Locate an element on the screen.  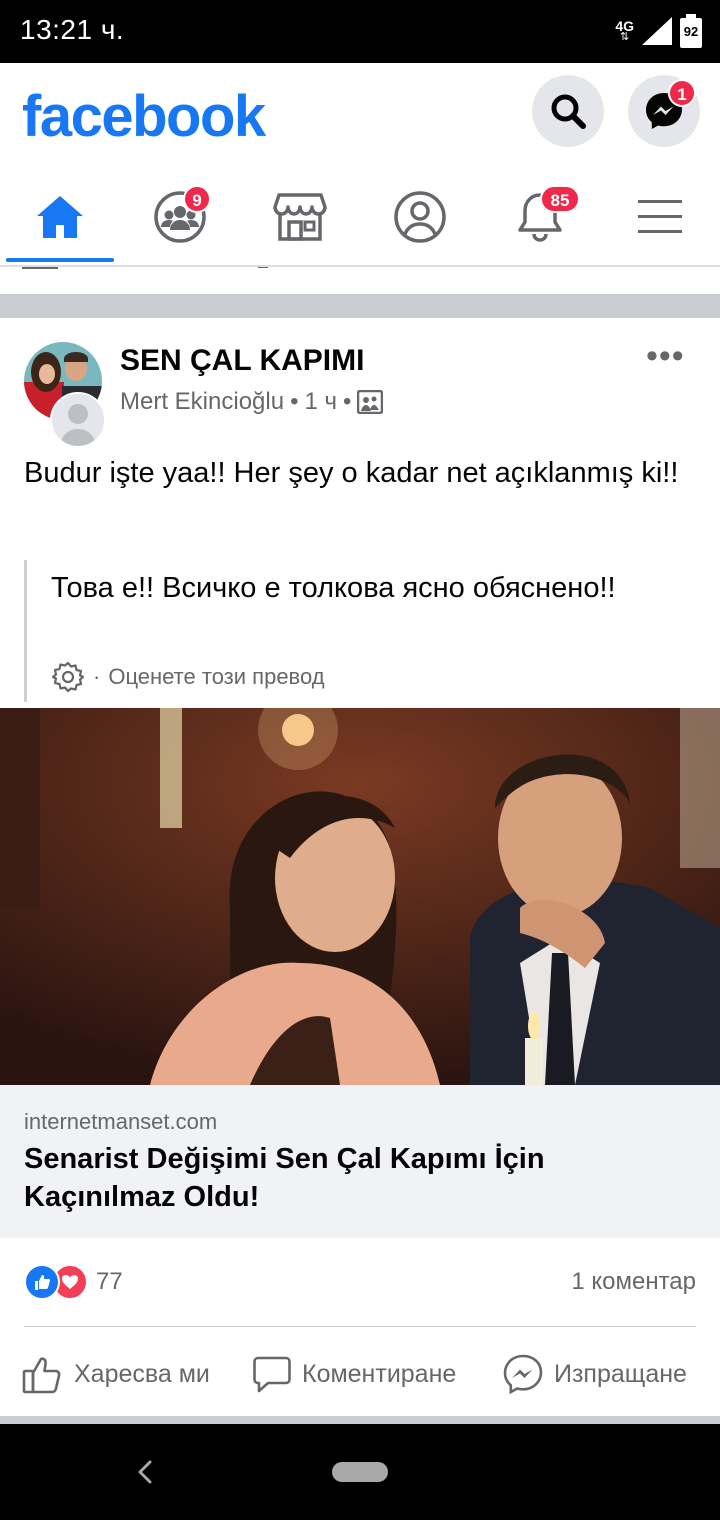
post-actions: Харесва ми Коментиране Изпращане is located at coordinates (360, 1374).